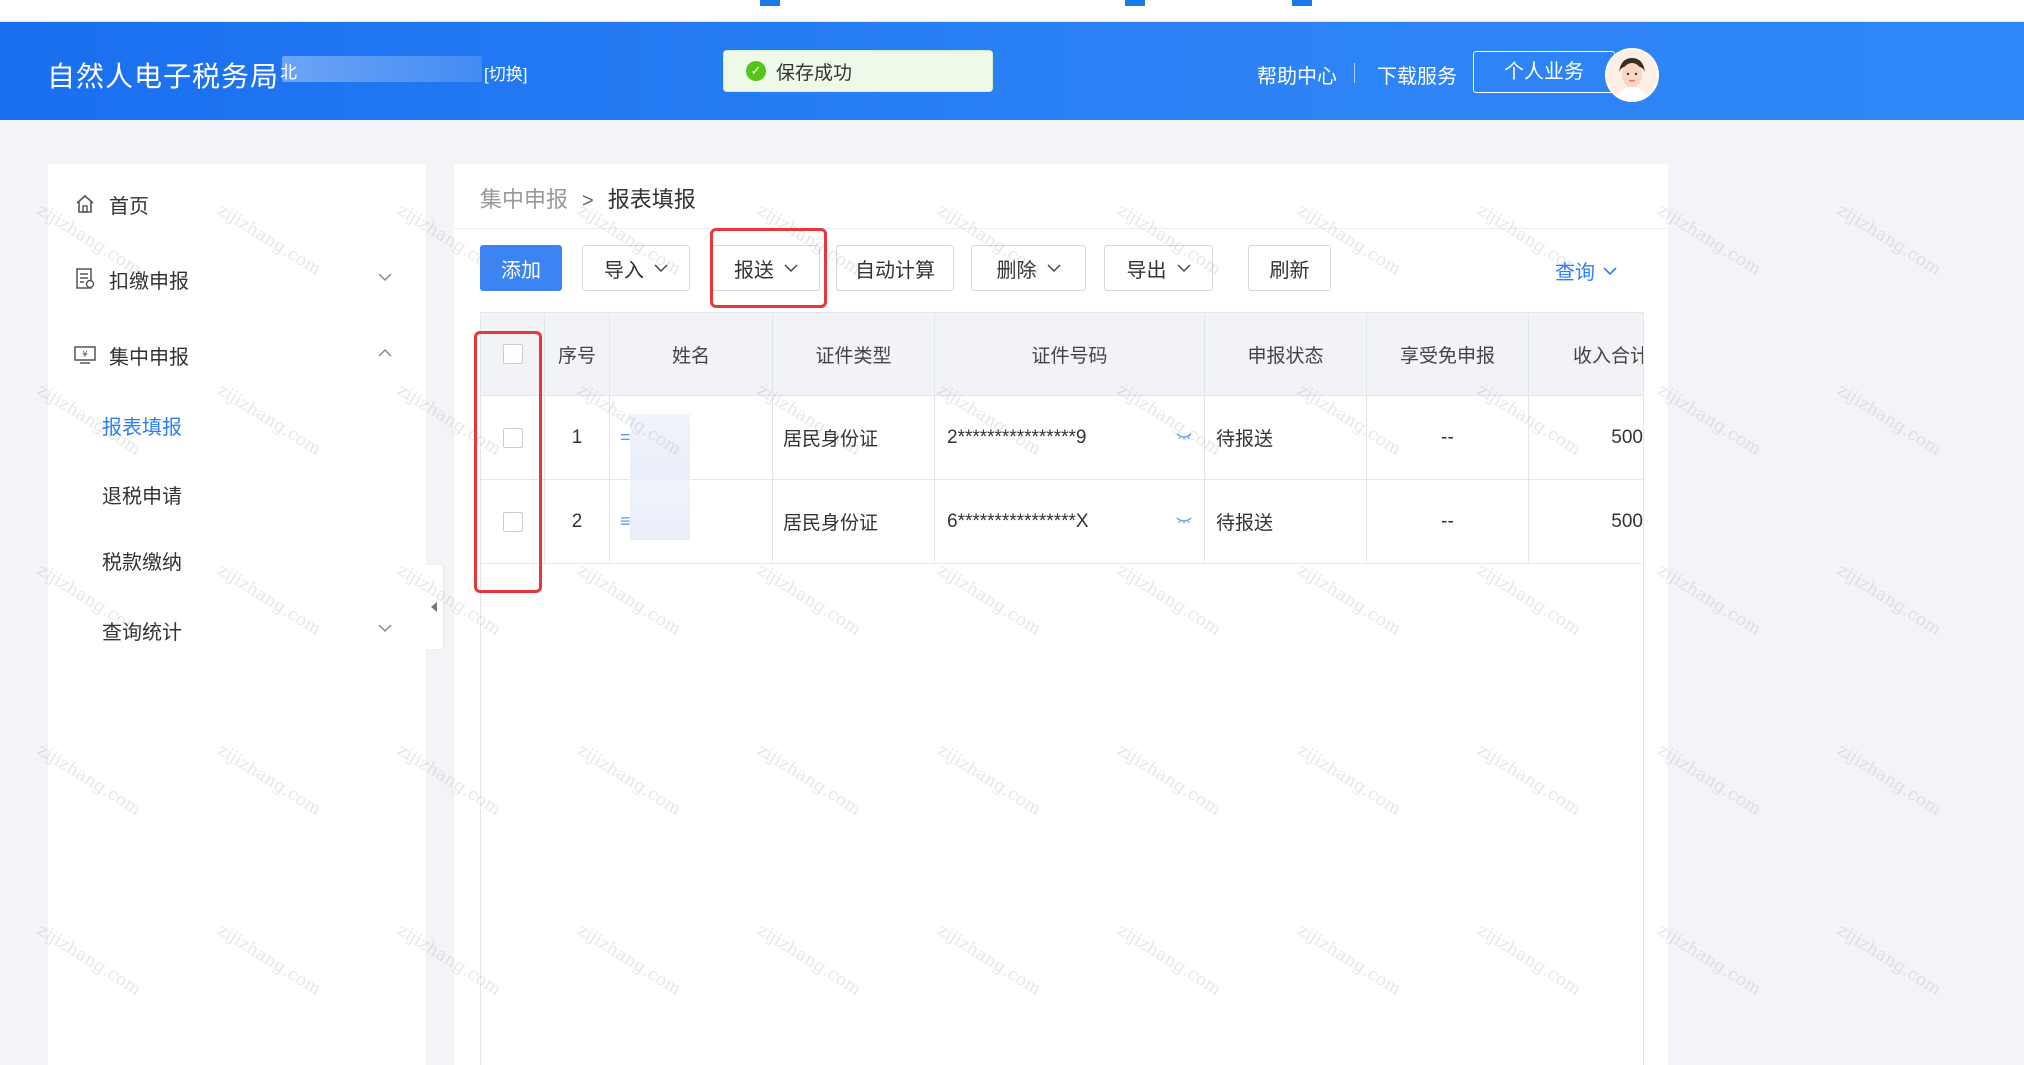 The width and height of the screenshot is (2024, 1065). Describe the element at coordinates (142, 425) in the screenshot. I see `sidebar-subitem-report-filling: 报表填报` at that location.